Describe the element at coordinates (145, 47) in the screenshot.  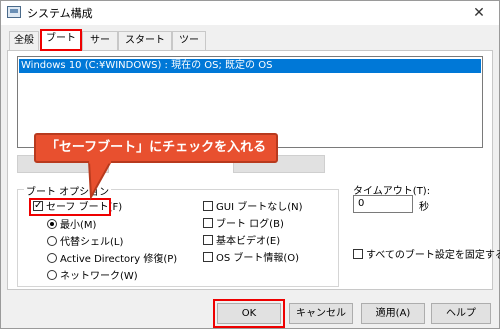
I see `tab-startup: スタートアップ` at that location.